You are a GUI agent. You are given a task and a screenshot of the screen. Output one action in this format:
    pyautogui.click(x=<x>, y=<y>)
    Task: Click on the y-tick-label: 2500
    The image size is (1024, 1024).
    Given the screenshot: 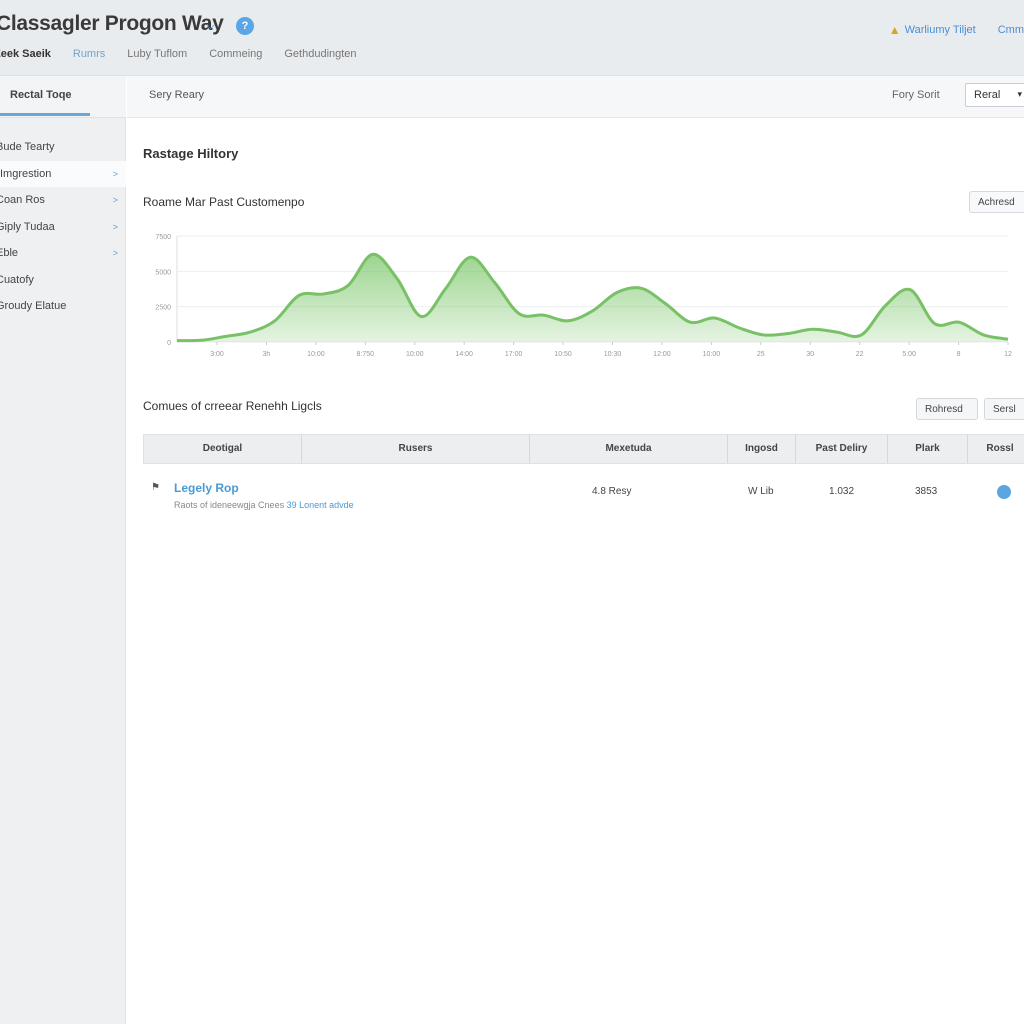 What is the action you would take?
    pyautogui.click(x=163, y=308)
    